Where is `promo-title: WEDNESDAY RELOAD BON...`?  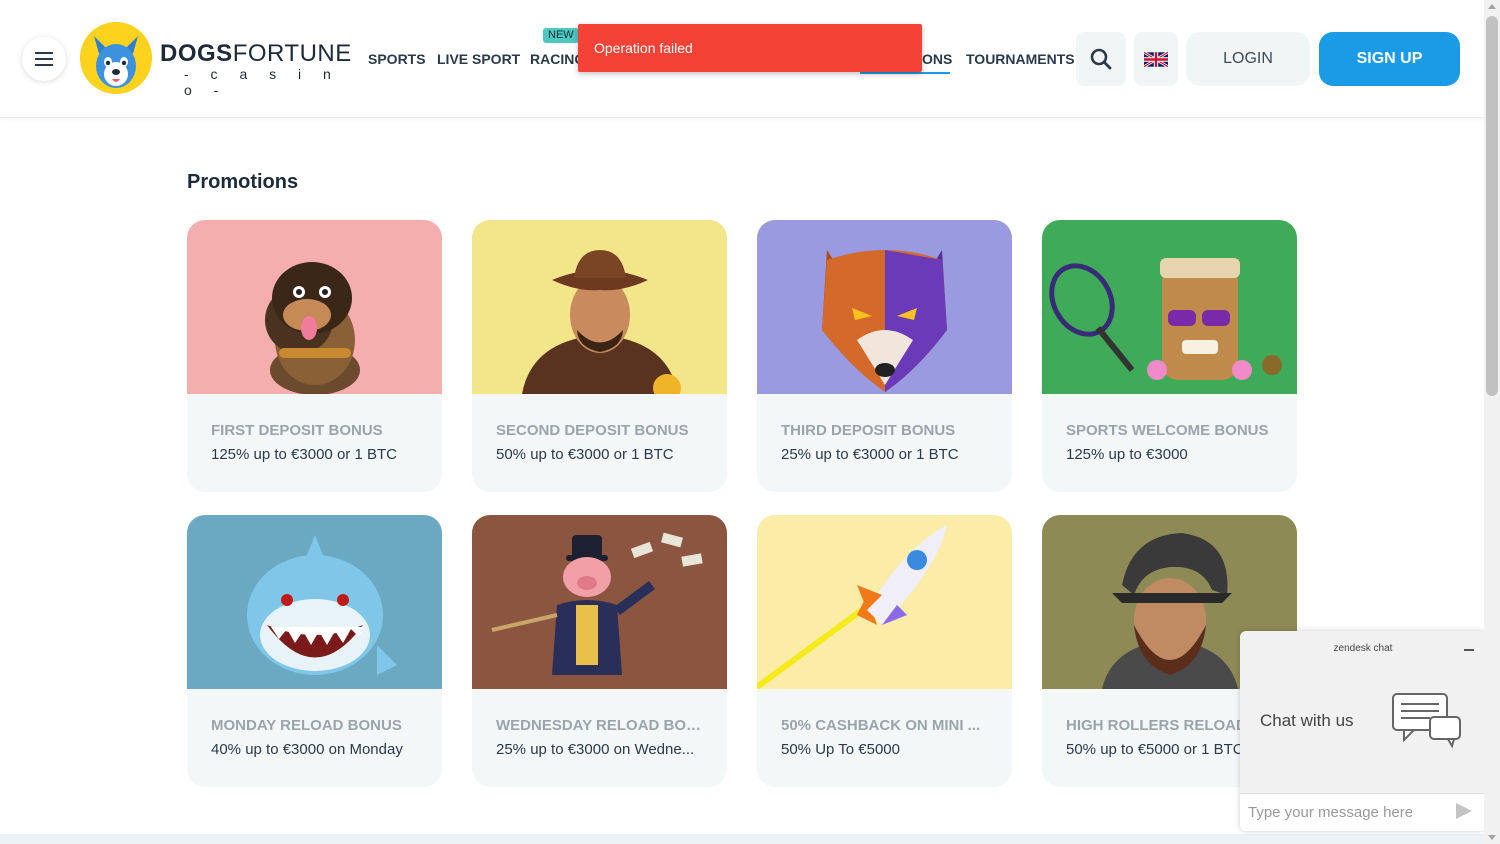
promo-title: WEDNESDAY RELOAD BON... is located at coordinates (601, 725).